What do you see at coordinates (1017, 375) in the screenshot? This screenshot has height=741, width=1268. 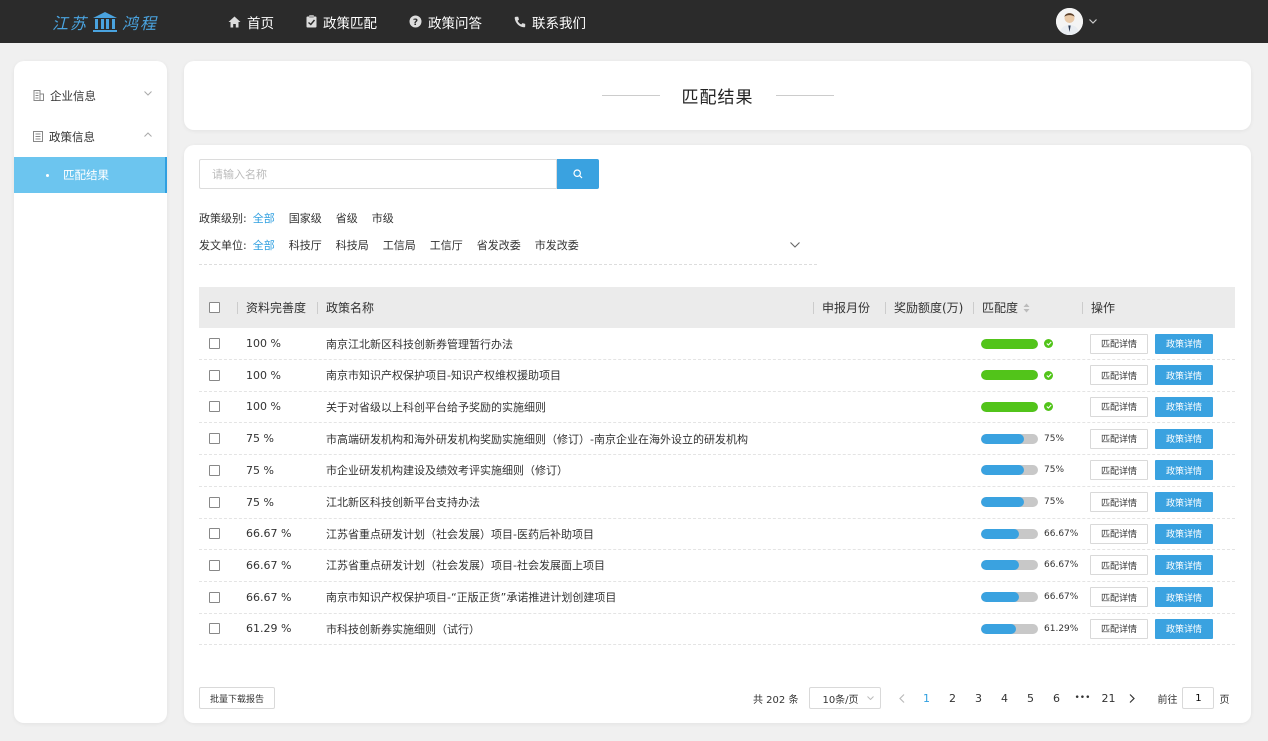 I see `row-match` at bounding box center [1017, 375].